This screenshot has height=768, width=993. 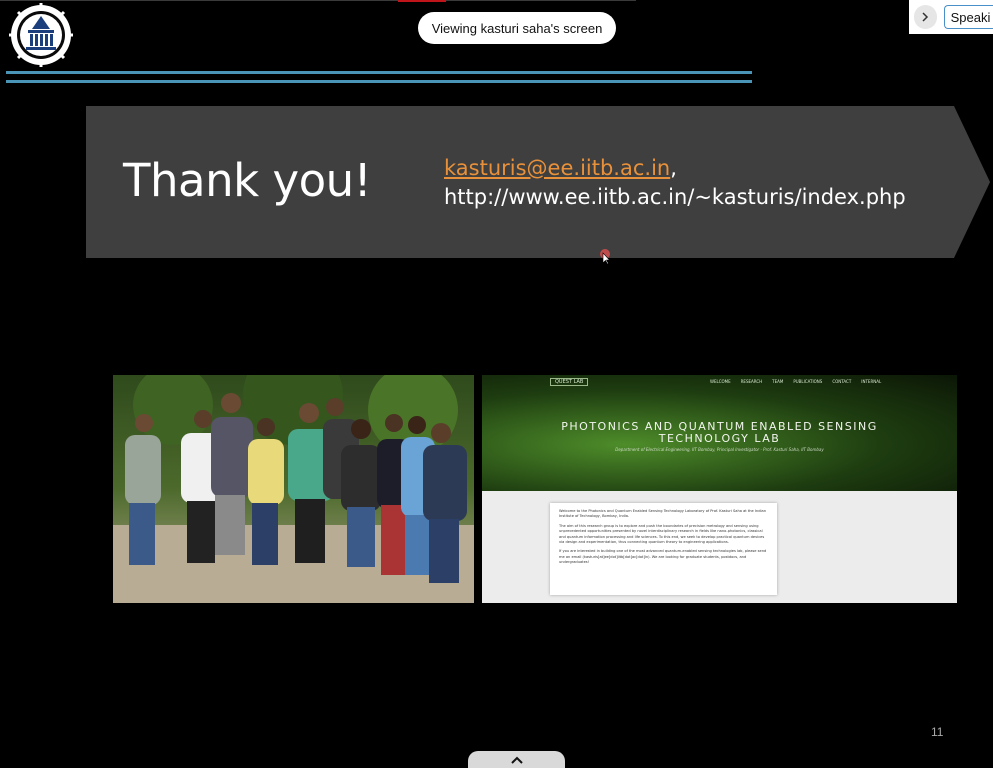 I want to click on website-logo: QUEST LAB, so click(x=569, y=382).